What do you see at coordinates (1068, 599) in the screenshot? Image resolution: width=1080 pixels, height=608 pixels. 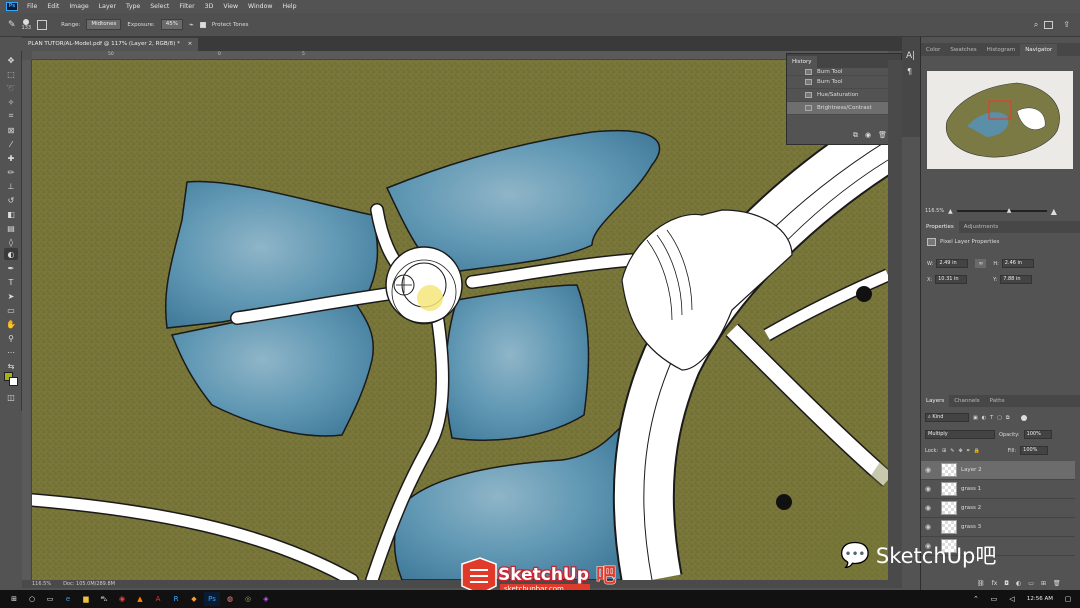 I see `notification-icon: ▢` at bounding box center [1068, 599].